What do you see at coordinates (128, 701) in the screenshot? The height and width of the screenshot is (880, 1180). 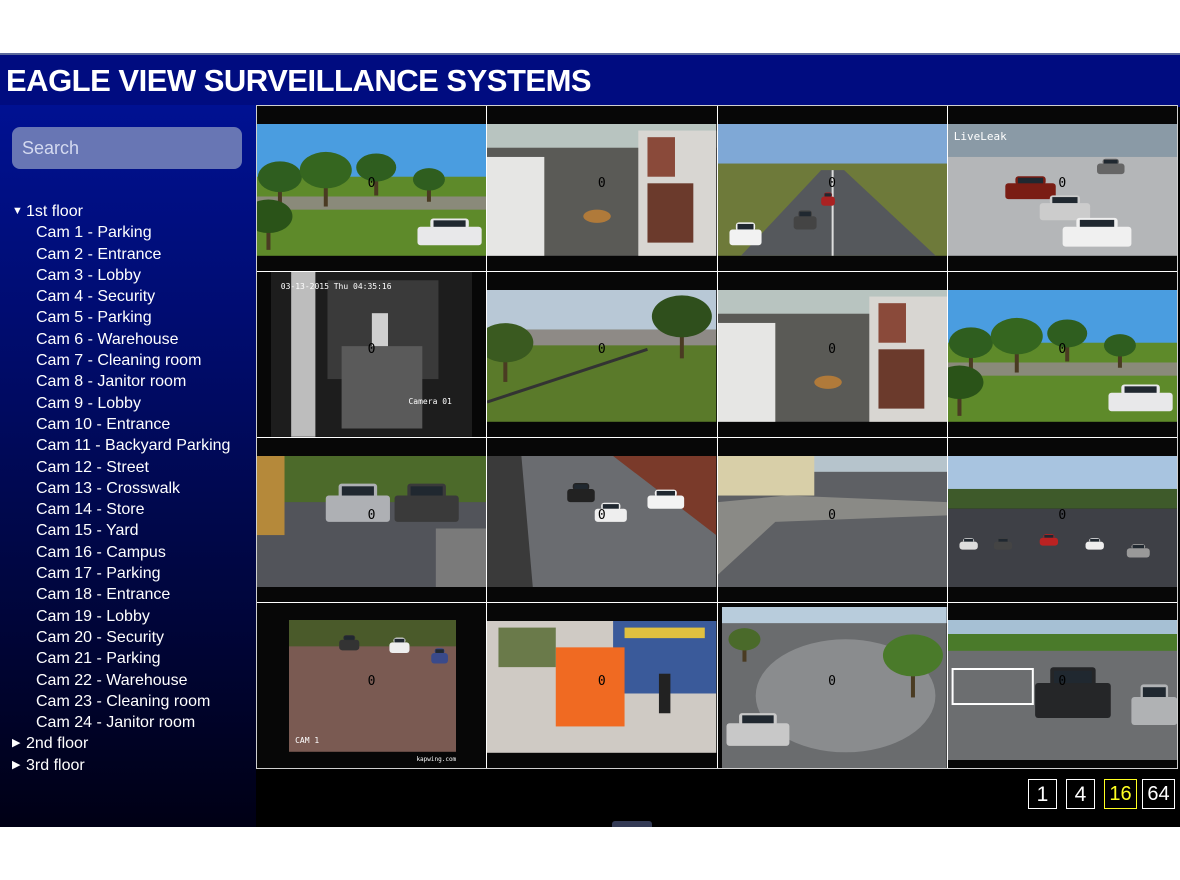 I see `camera-list-item: Cam 23 - Cleaning room` at bounding box center [128, 701].